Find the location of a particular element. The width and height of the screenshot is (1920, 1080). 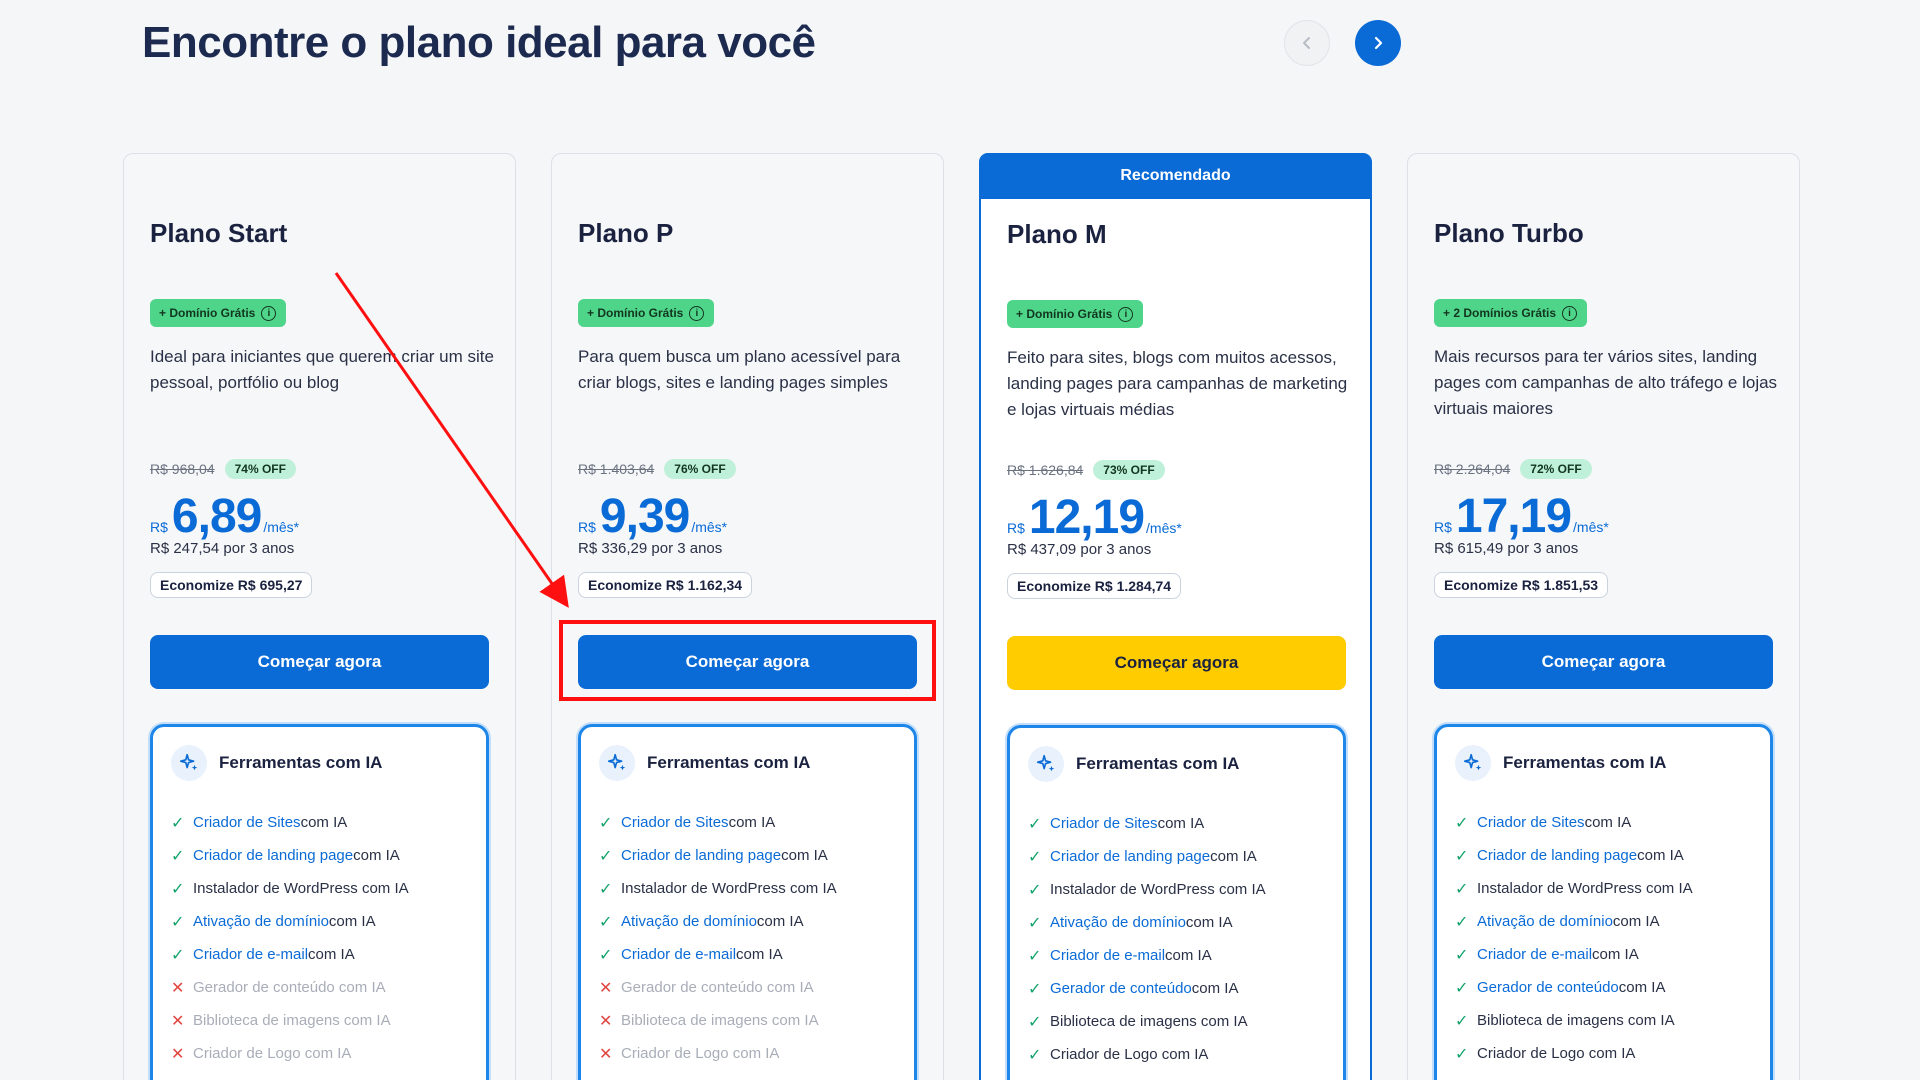

monthly-price: R$ 9,39 /mês* is located at coordinates (652, 516).